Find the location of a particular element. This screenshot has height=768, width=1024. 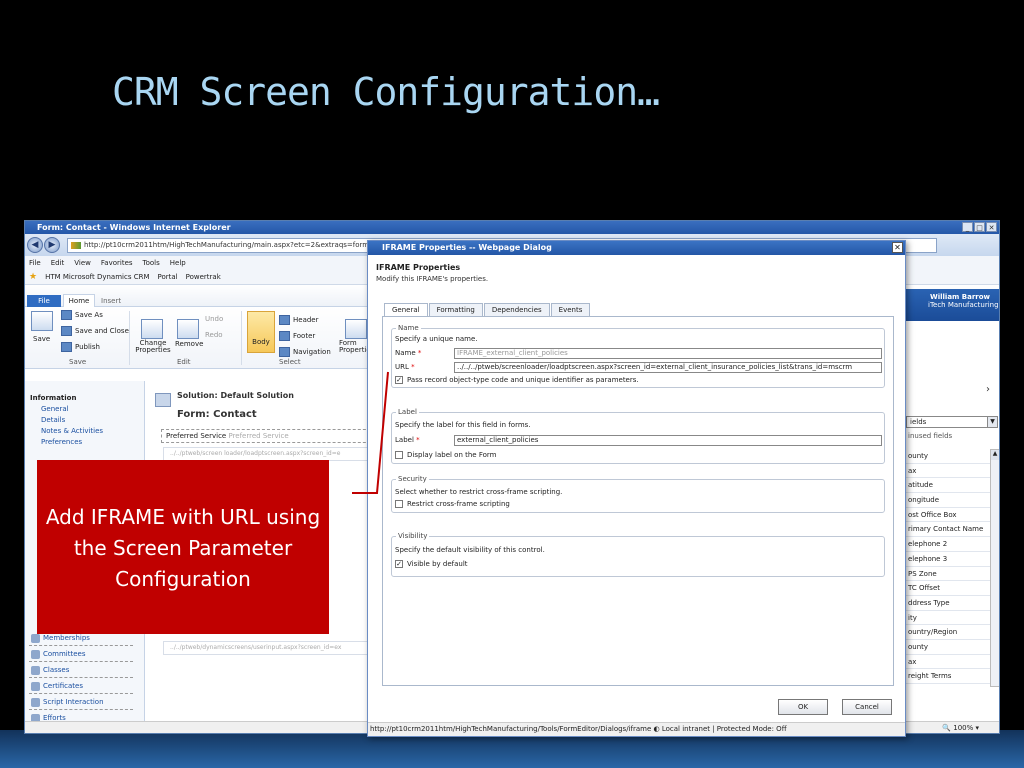

change-properties-button: Change Properties is located at coordinates (153, 347).